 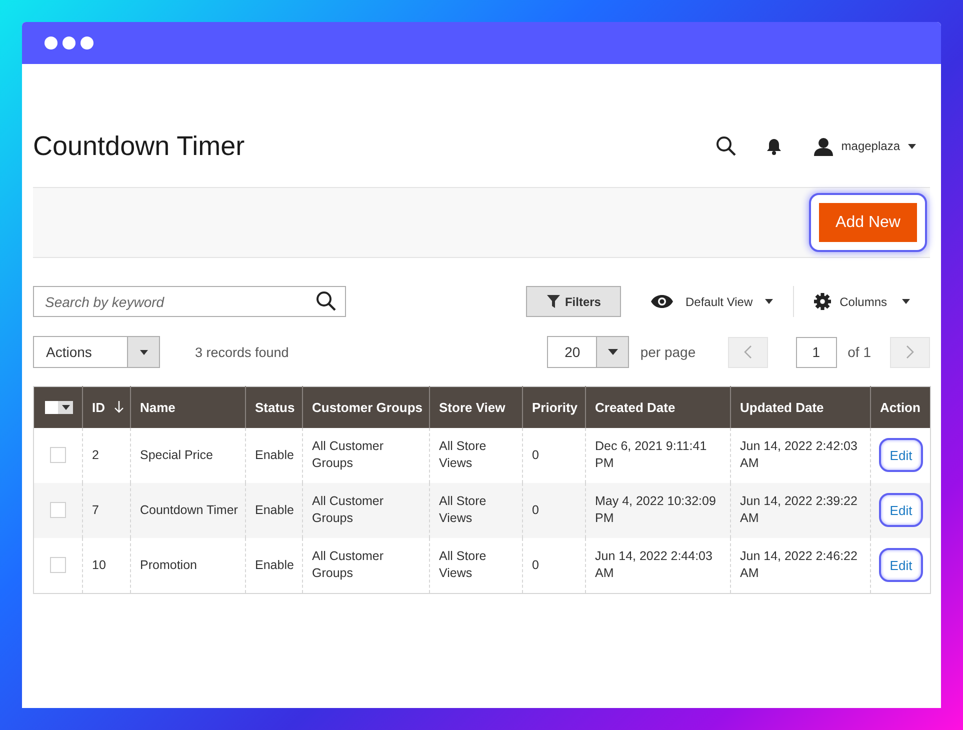 I want to click on table-cell: Countdown Timer, so click(x=189, y=509).